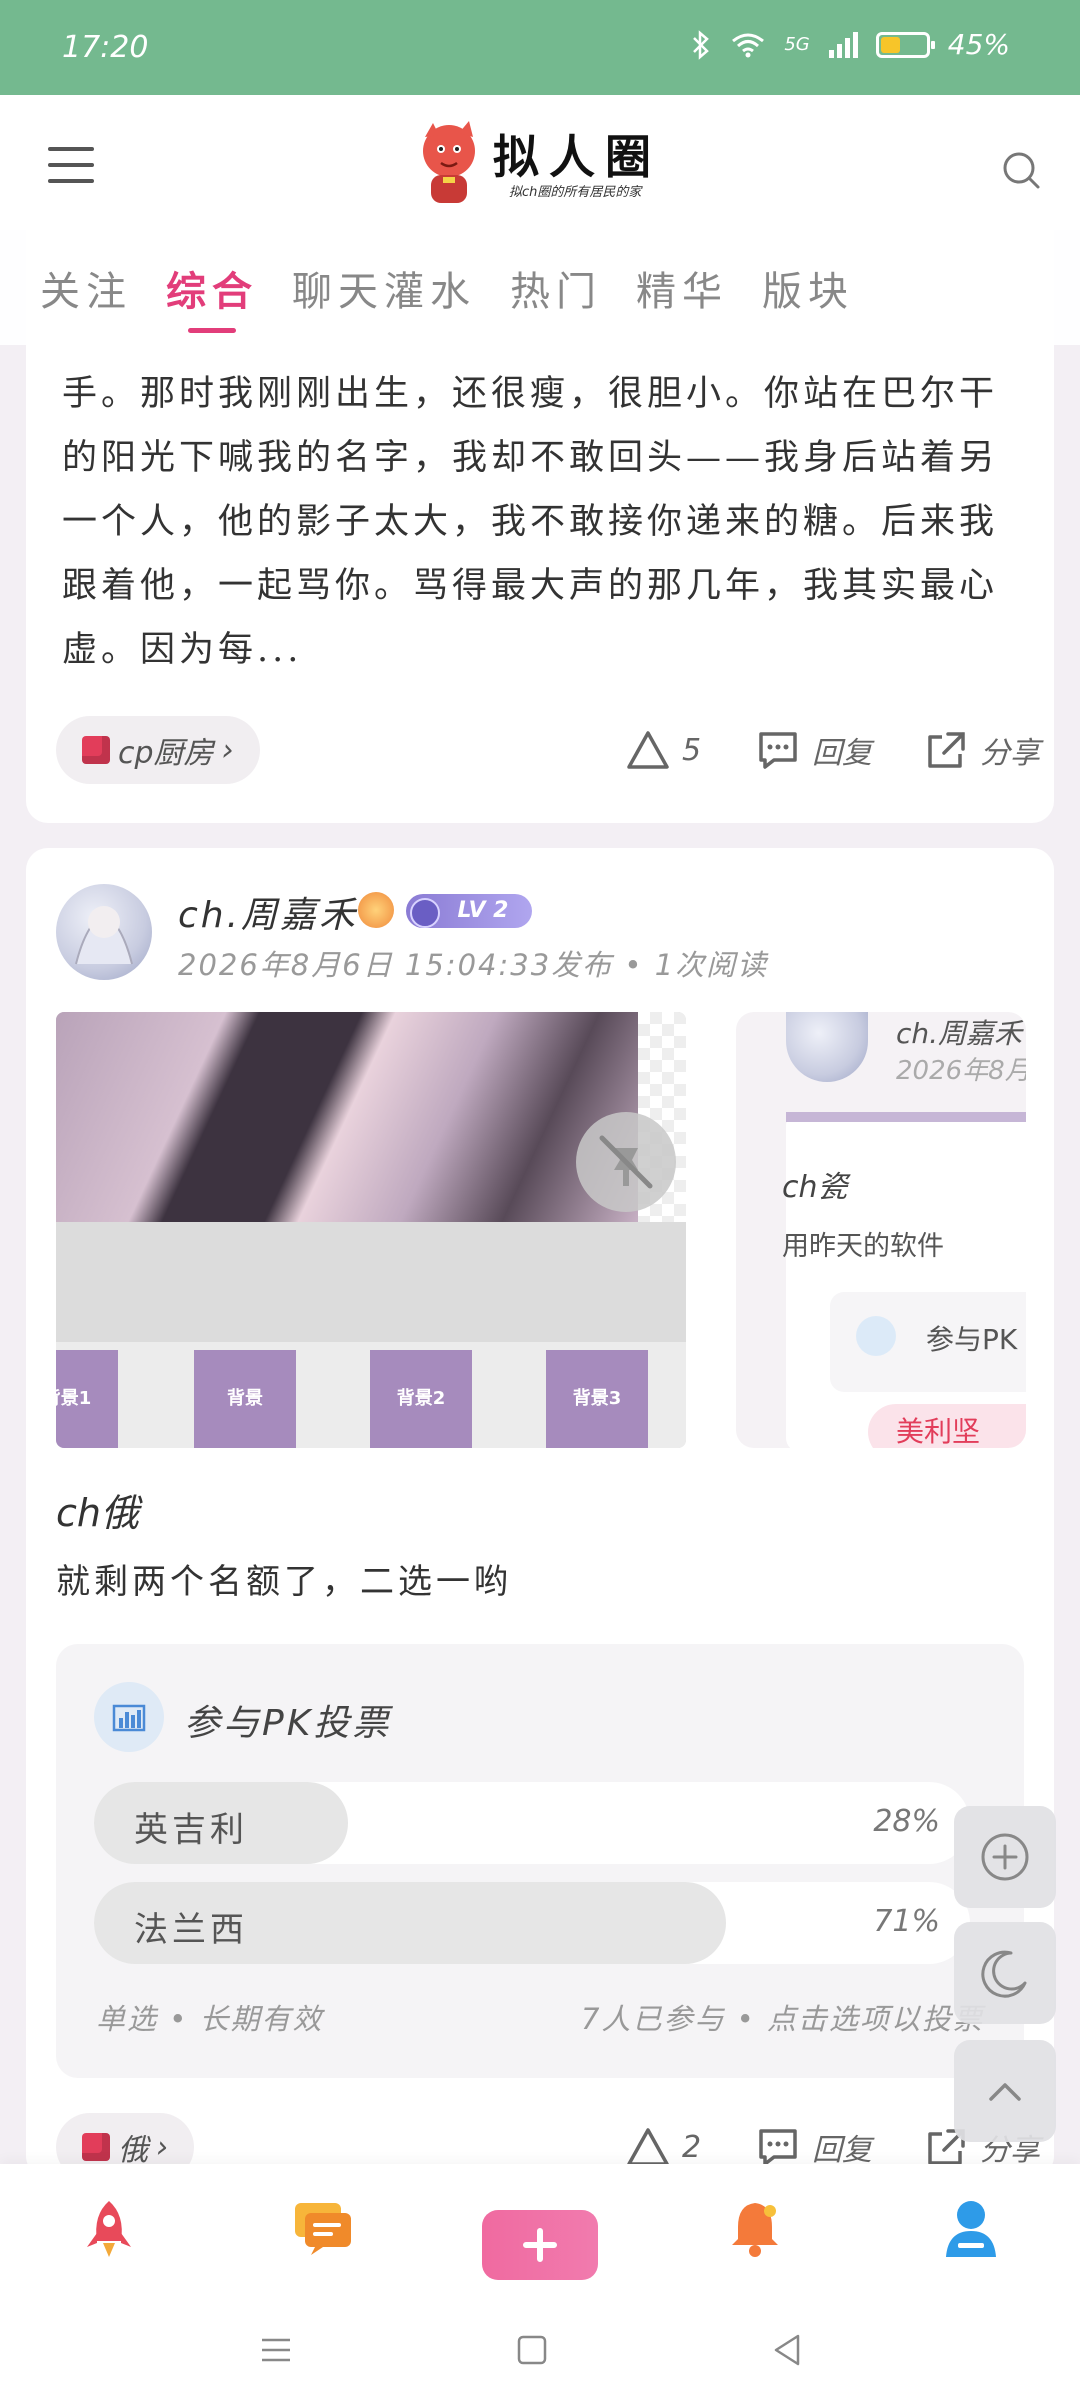  What do you see at coordinates (276, 2350) in the screenshot?
I see `recent-apps-icon` at bounding box center [276, 2350].